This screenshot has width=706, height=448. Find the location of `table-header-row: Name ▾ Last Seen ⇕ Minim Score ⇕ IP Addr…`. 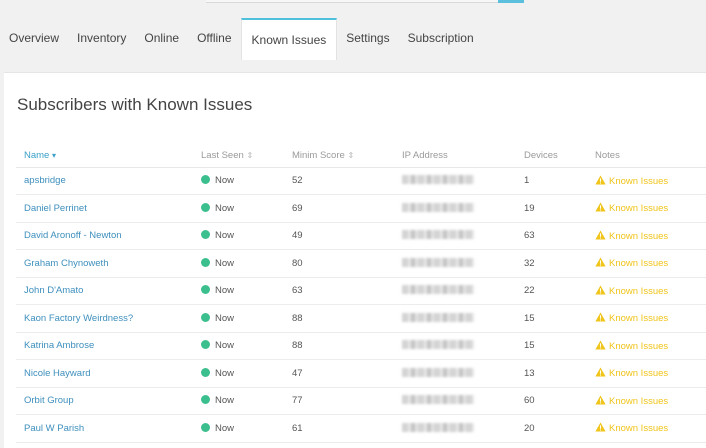

table-header-row: Name ▾ Last Seen ⇕ Minim Score ⇕ IP Addr… is located at coordinates (361, 156).